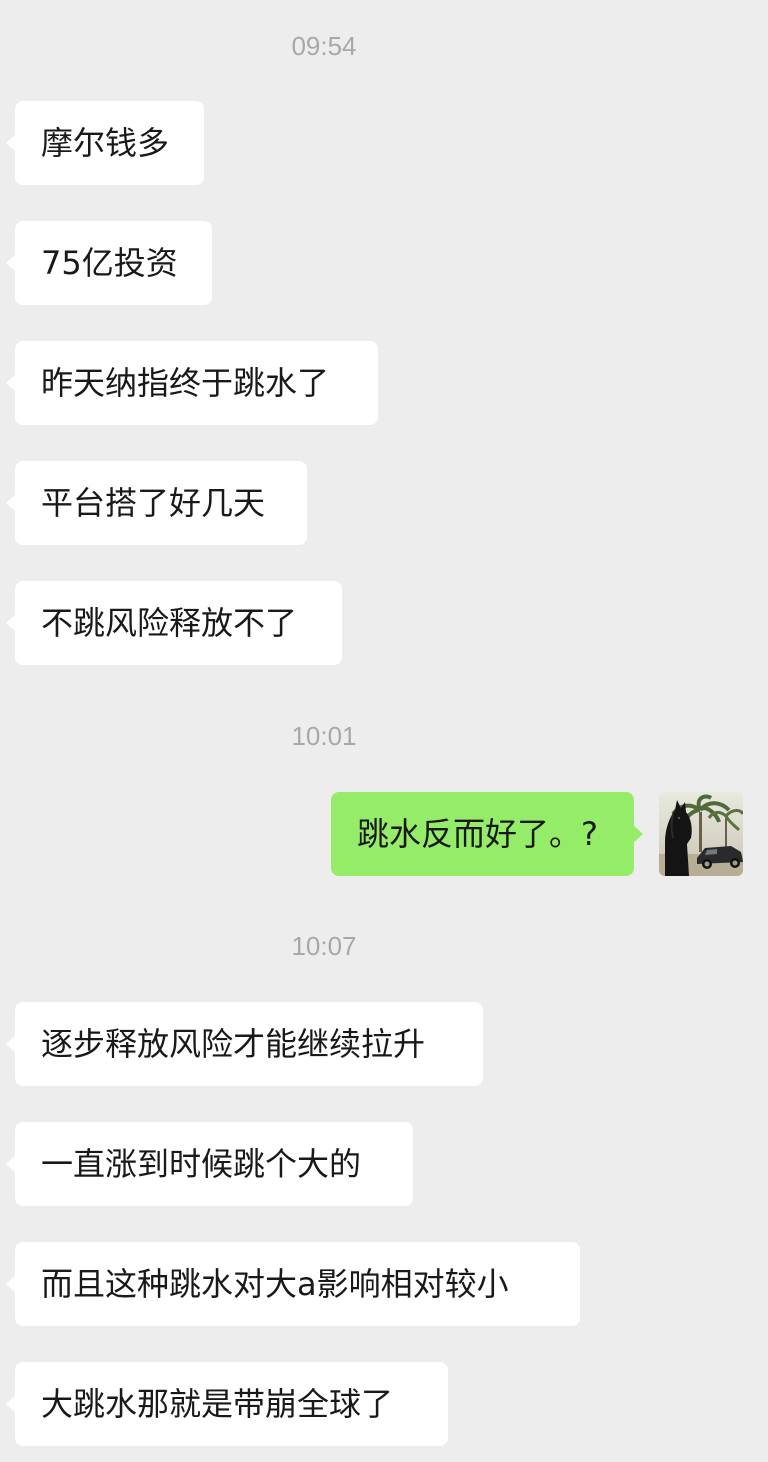 The image size is (768, 1462). I want to click on message-bubble-incoming: 平台搭了好几天, so click(156, 503).